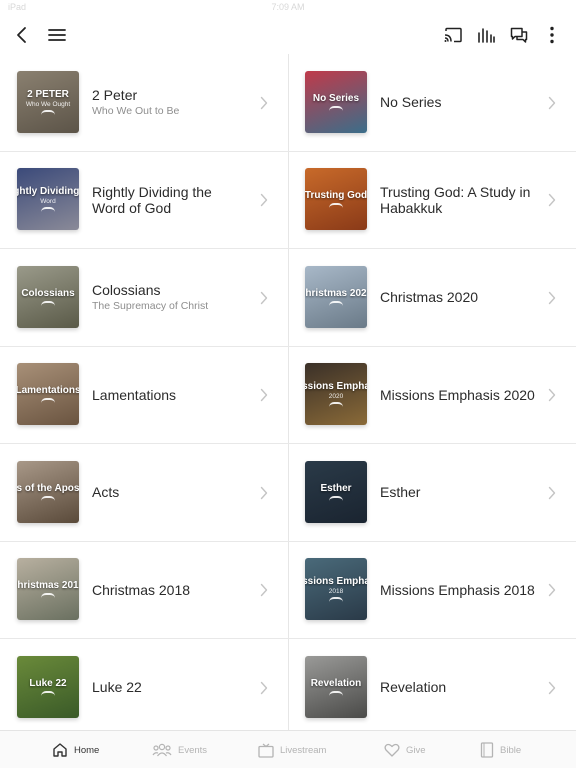 This screenshot has width=576, height=768. Describe the element at coordinates (405, 749) in the screenshot. I see `tab-give: Give` at that location.